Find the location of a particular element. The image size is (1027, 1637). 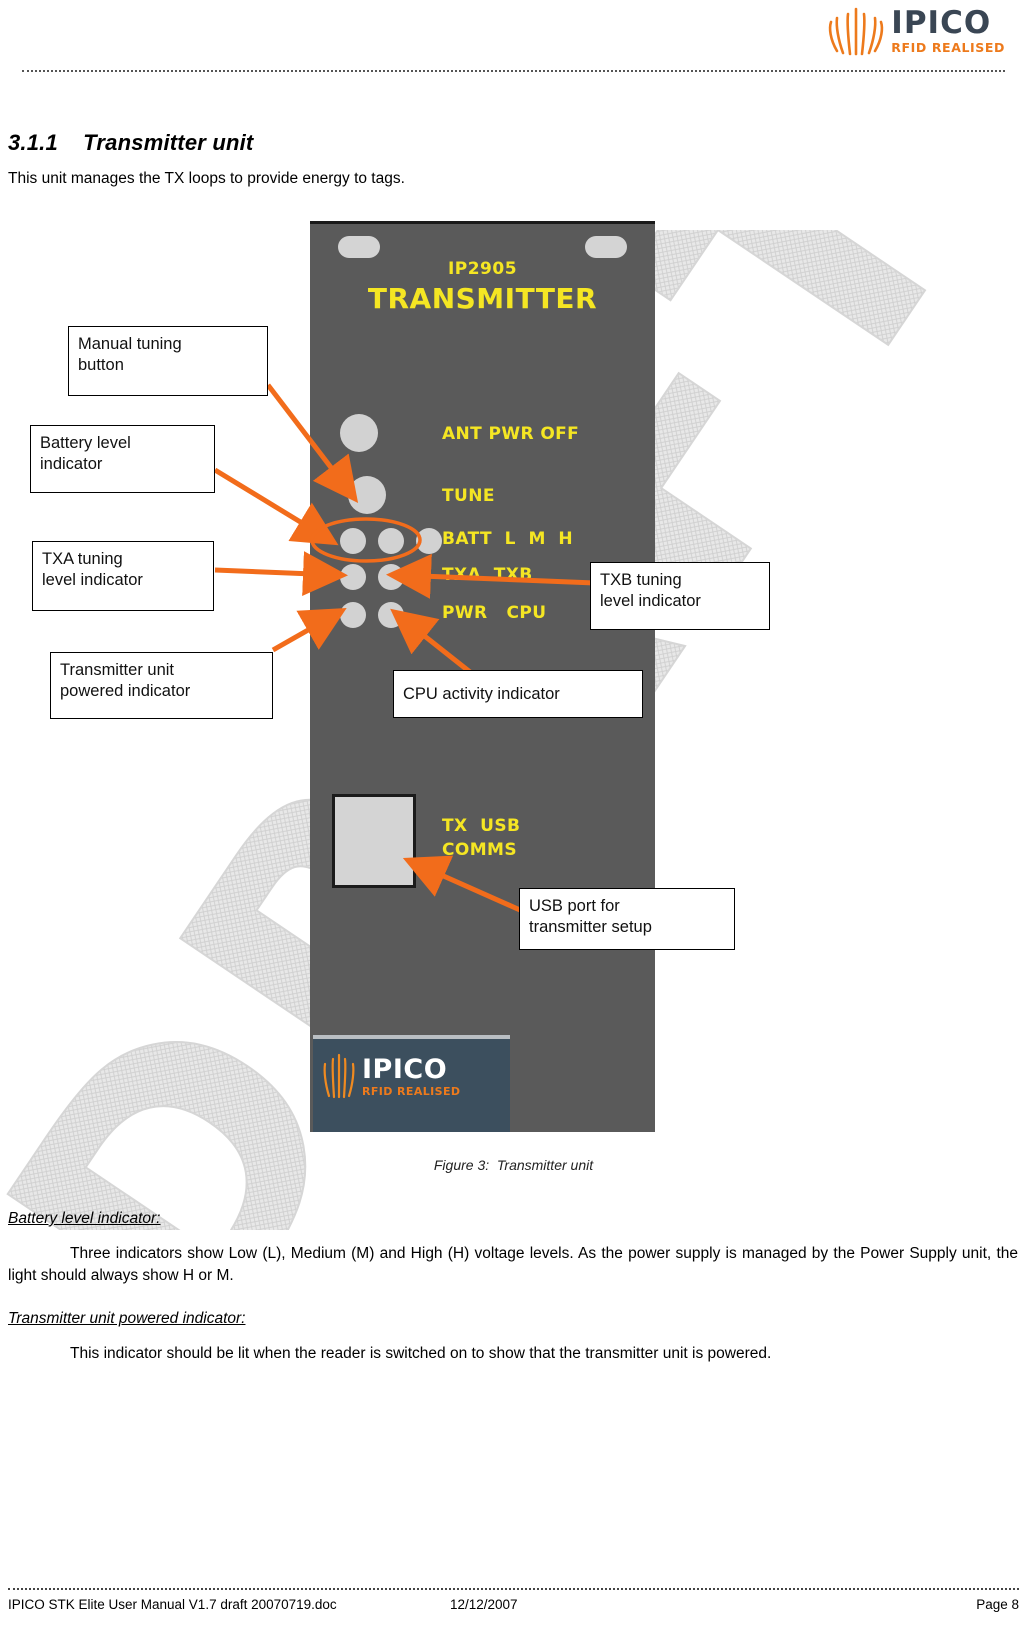

device-brand-plate: IPICO RFID REALISED is located at coordinates (411, 1083).